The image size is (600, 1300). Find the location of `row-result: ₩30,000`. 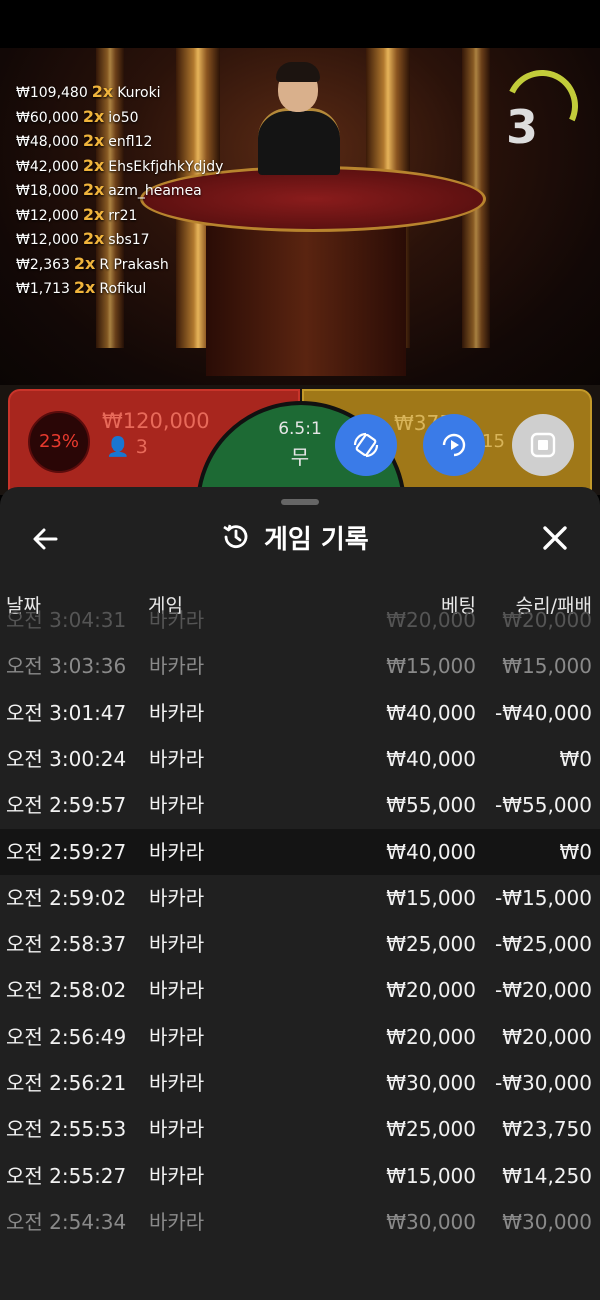

row-result: ₩30,000 is located at coordinates (547, 1221).